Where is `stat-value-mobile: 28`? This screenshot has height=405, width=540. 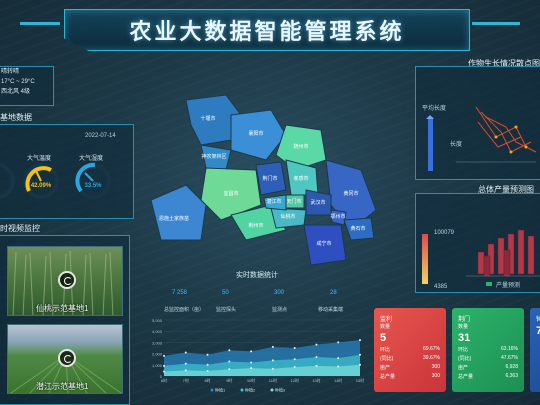 stat-value-mobile: 28 is located at coordinates (333, 293).